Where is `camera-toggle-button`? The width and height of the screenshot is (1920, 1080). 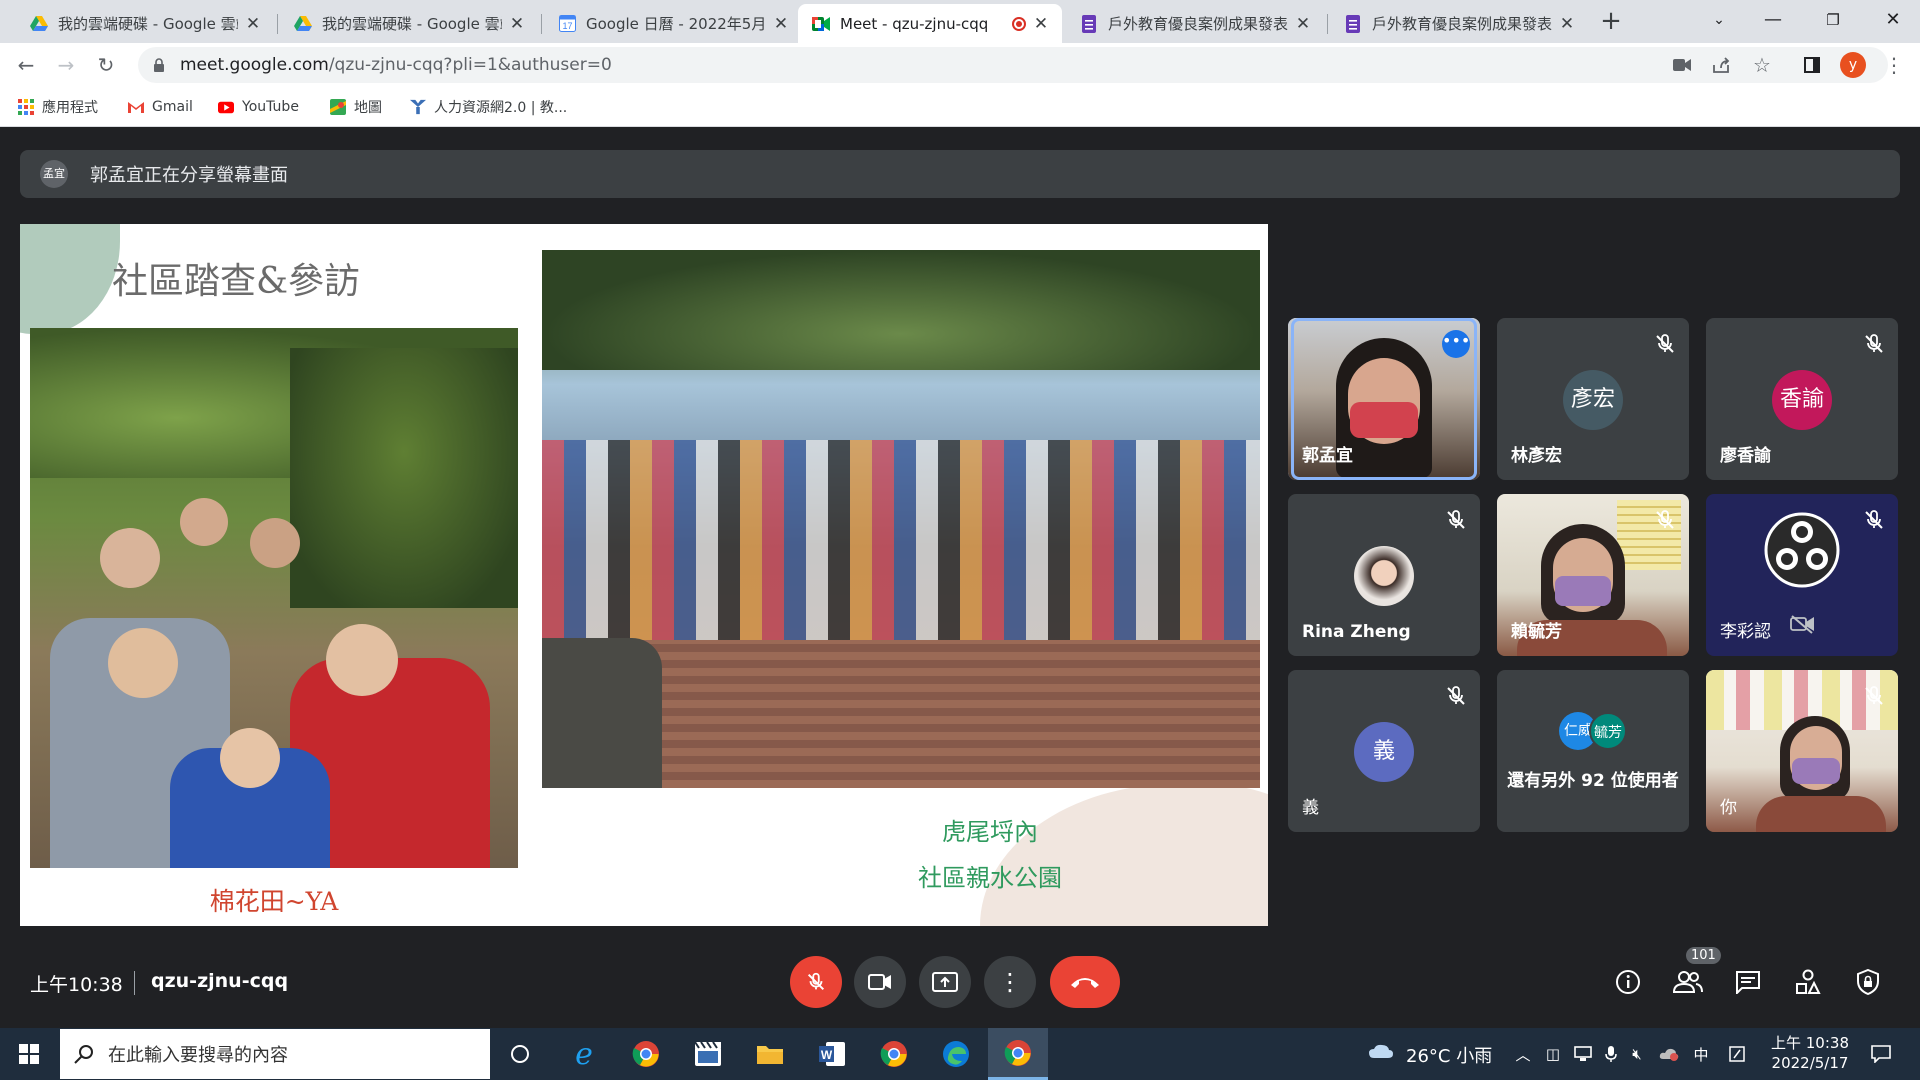
camera-toggle-button is located at coordinates (880, 982).